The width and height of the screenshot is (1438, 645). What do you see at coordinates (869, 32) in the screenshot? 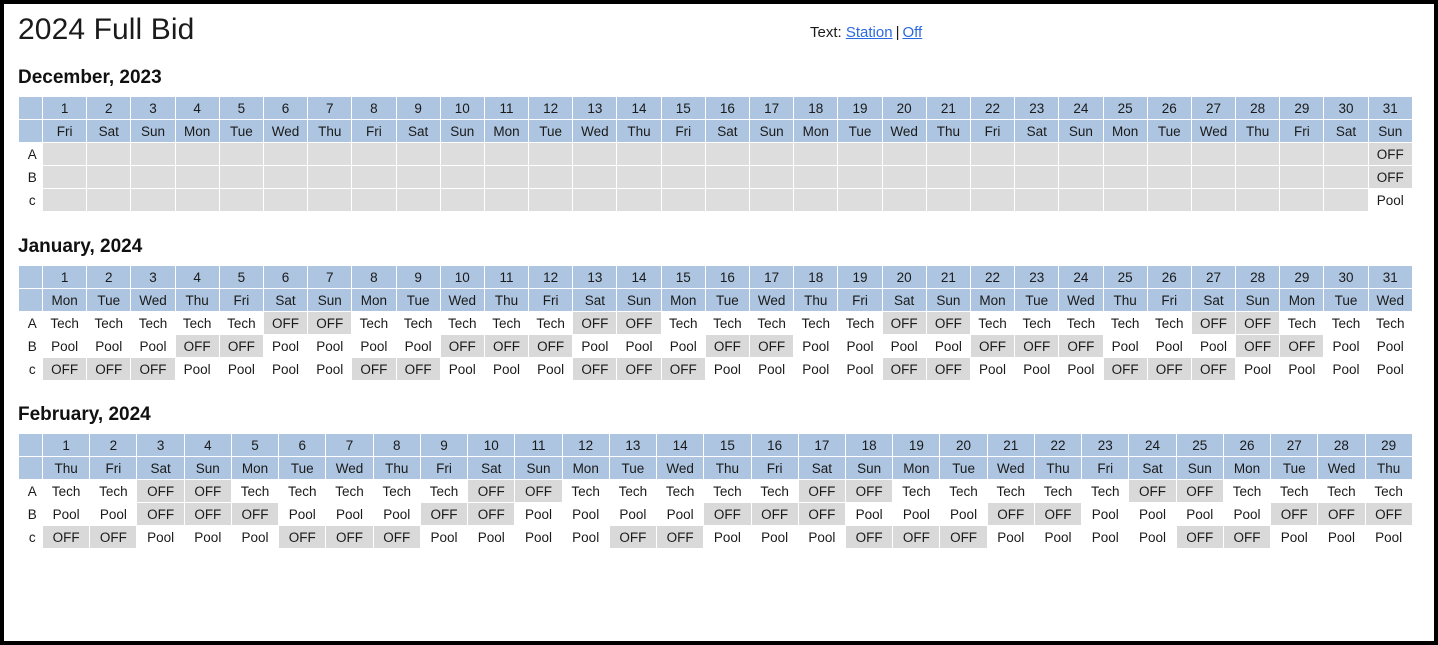
I see `text-mode-station-link: Station` at bounding box center [869, 32].